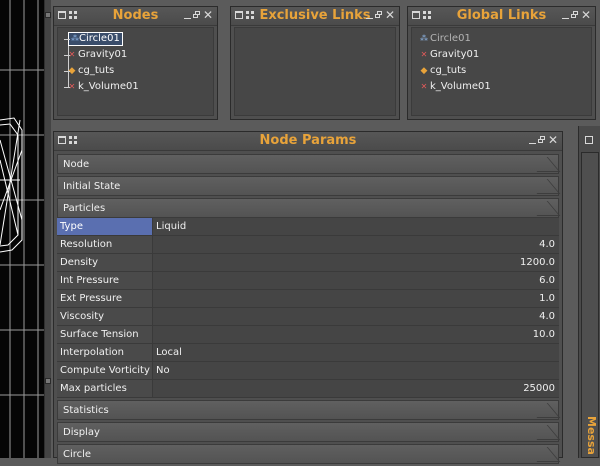  What do you see at coordinates (424, 86) in the screenshot?
I see `volume-node-icon: ✕` at bounding box center [424, 86].